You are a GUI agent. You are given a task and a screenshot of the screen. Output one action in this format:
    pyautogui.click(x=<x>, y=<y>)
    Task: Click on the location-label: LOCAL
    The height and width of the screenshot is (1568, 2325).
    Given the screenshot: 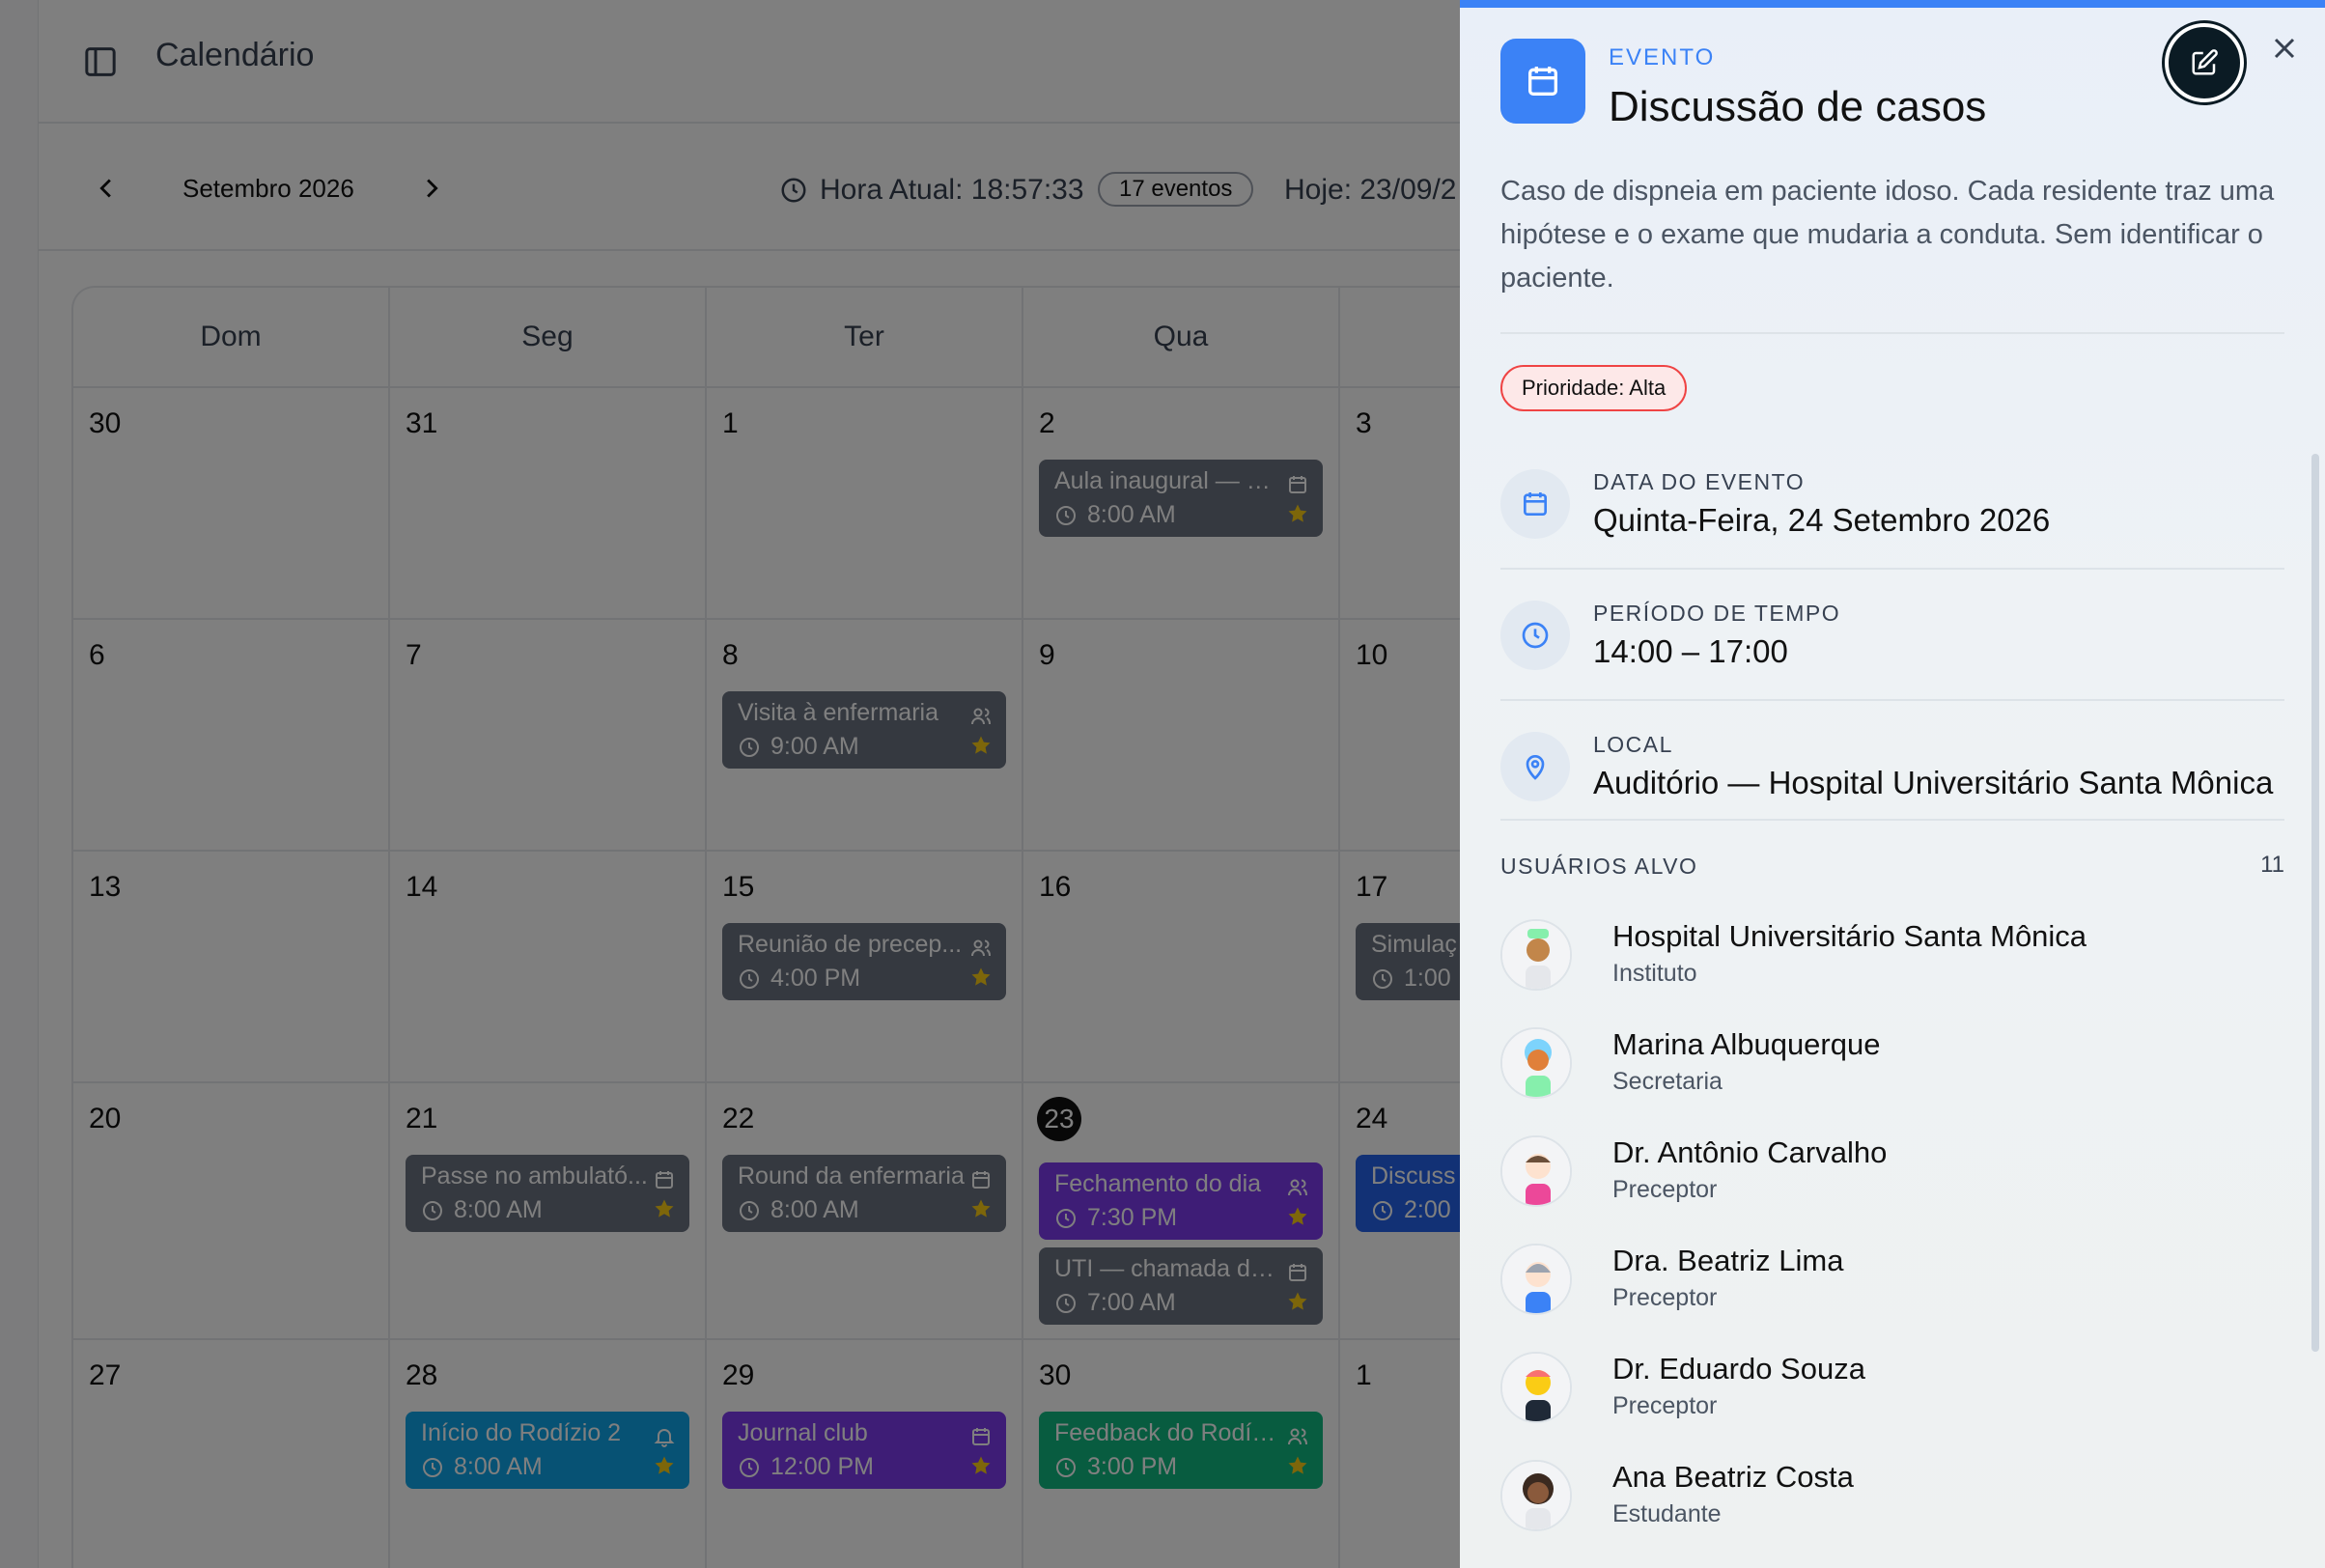 What is the action you would take?
    pyautogui.click(x=1633, y=745)
    